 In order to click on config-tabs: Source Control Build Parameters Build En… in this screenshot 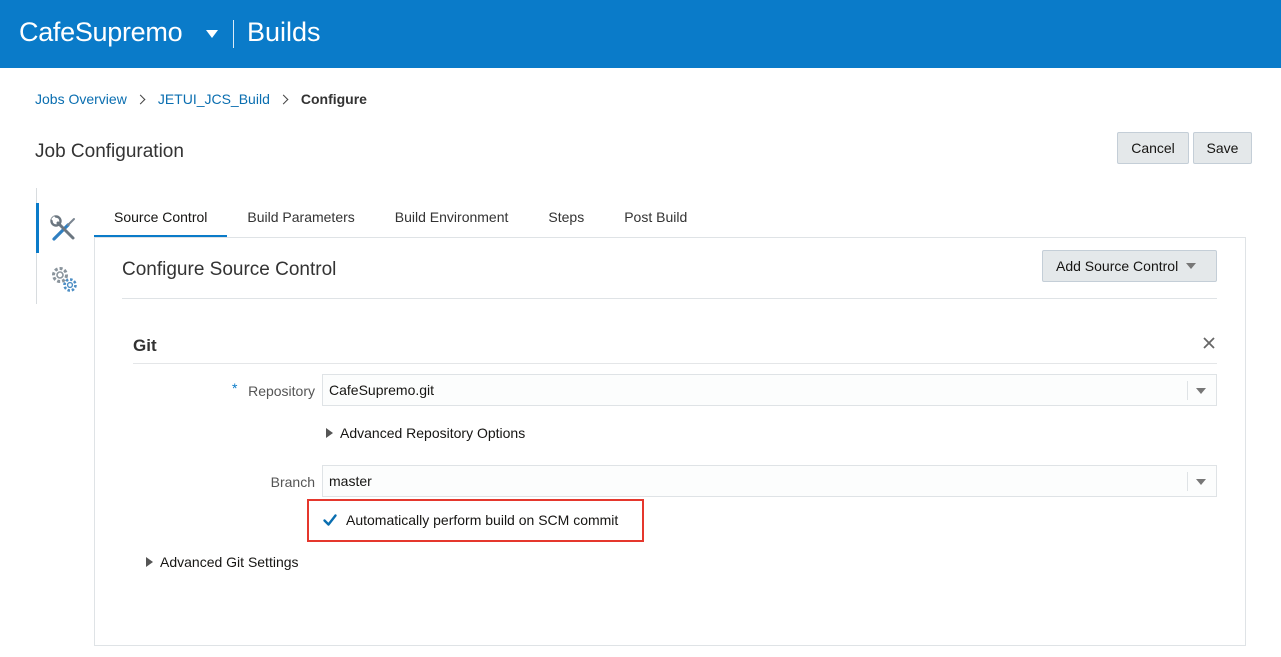, I will do `click(400, 217)`.